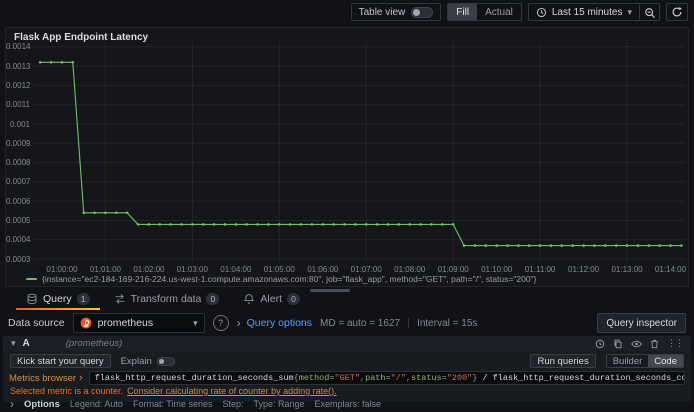 This screenshot has height=412, width=694. I want to click on panel-editor-topbar: Table view Fill Actual Last 15 minutes ▾, so click(347, 12).